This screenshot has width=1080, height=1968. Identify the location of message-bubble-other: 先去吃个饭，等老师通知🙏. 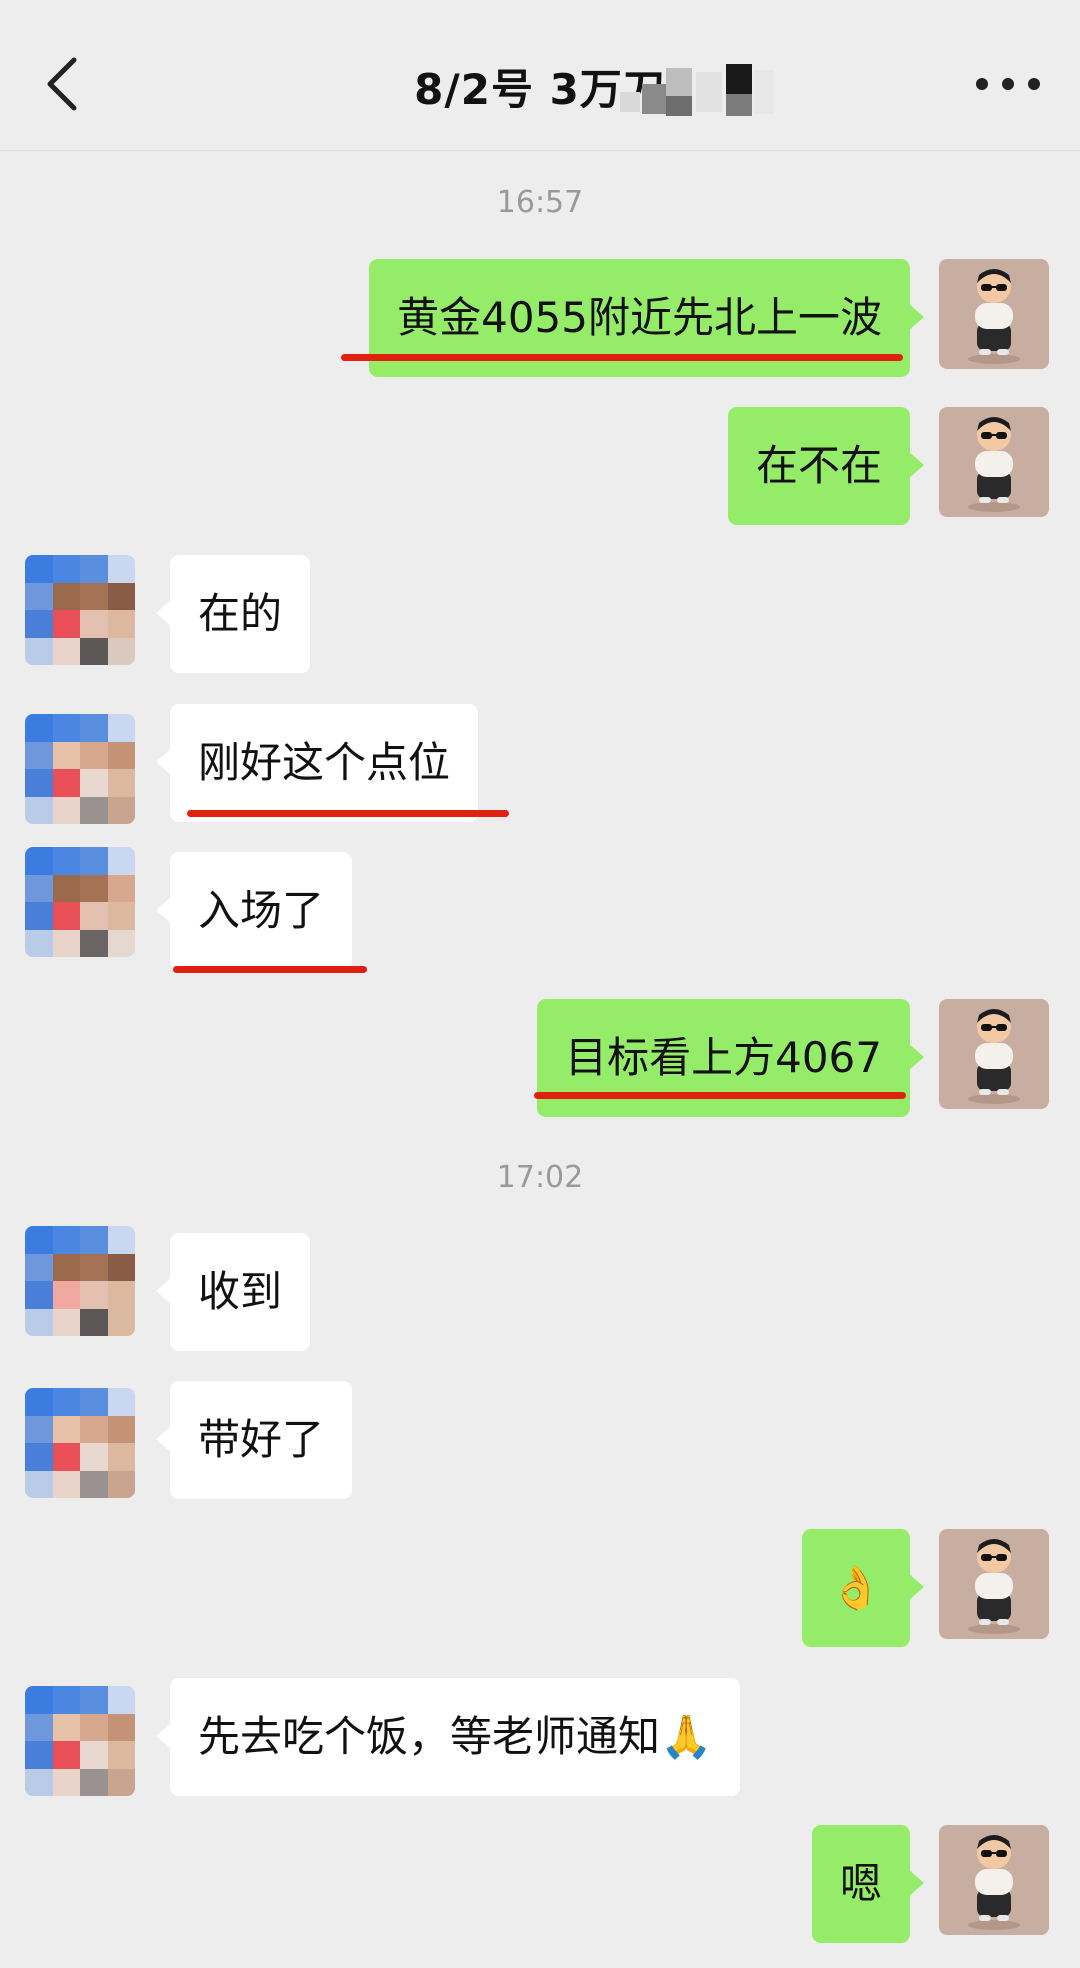
(448, 1737).